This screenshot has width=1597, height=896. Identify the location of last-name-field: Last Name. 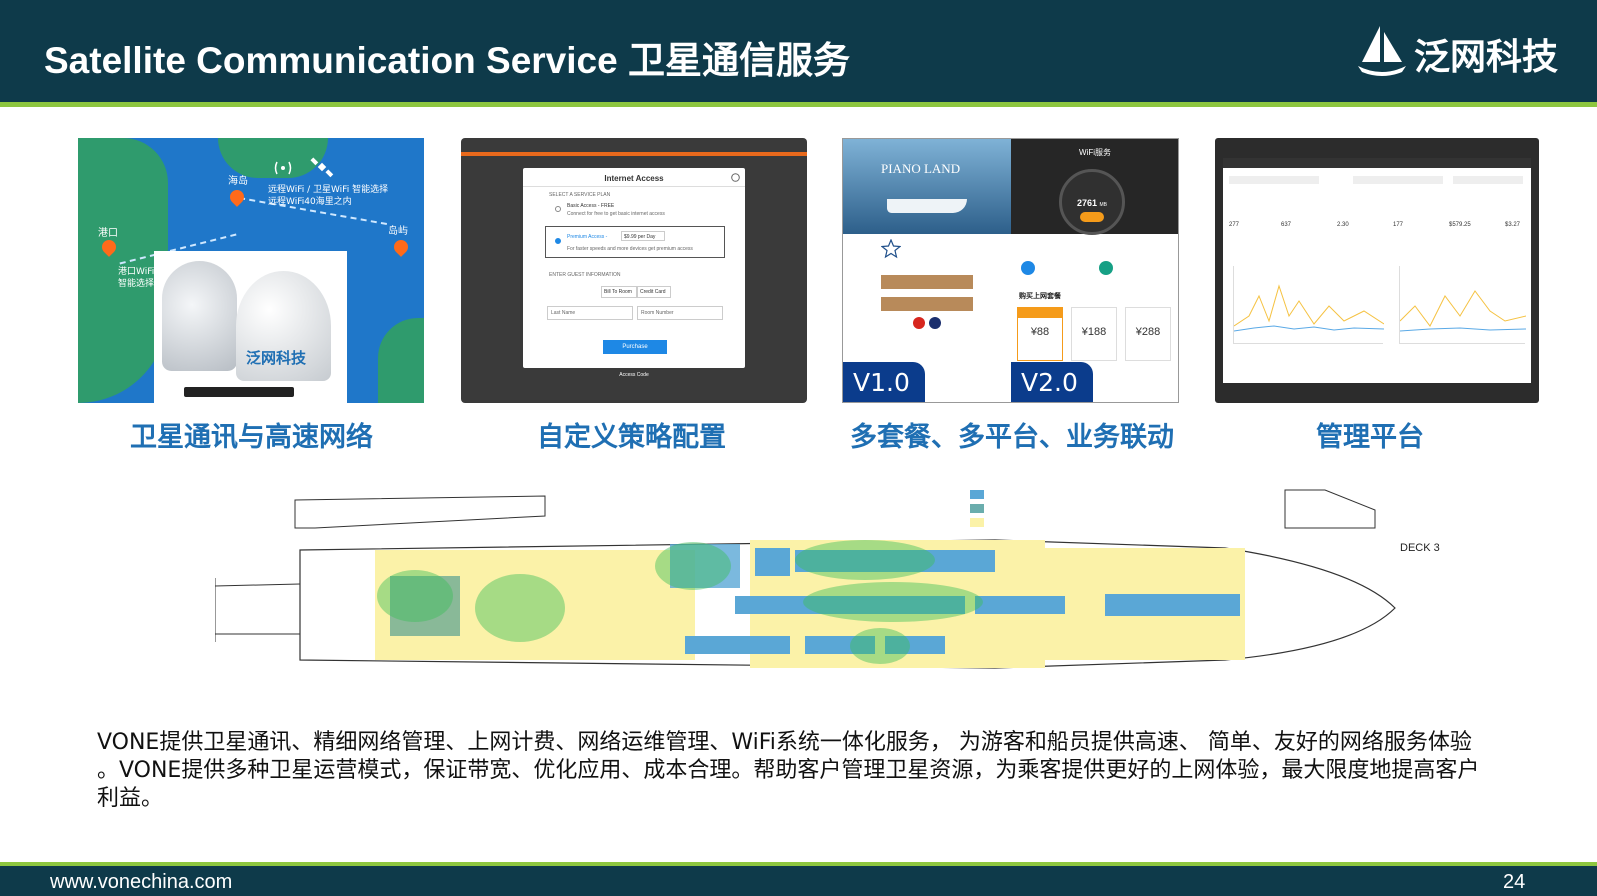
(590, 313).